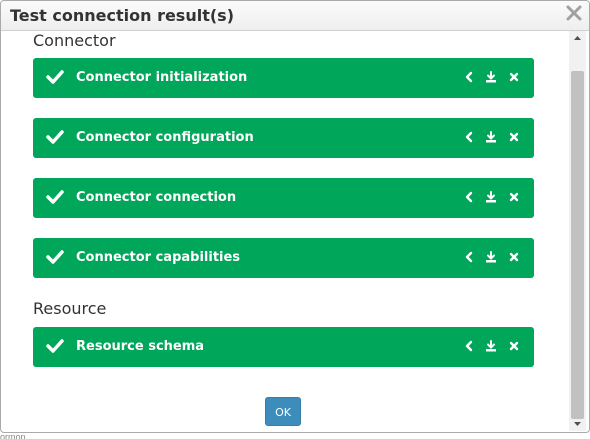  I want to click on background-text: ormon, so click(13, 435).